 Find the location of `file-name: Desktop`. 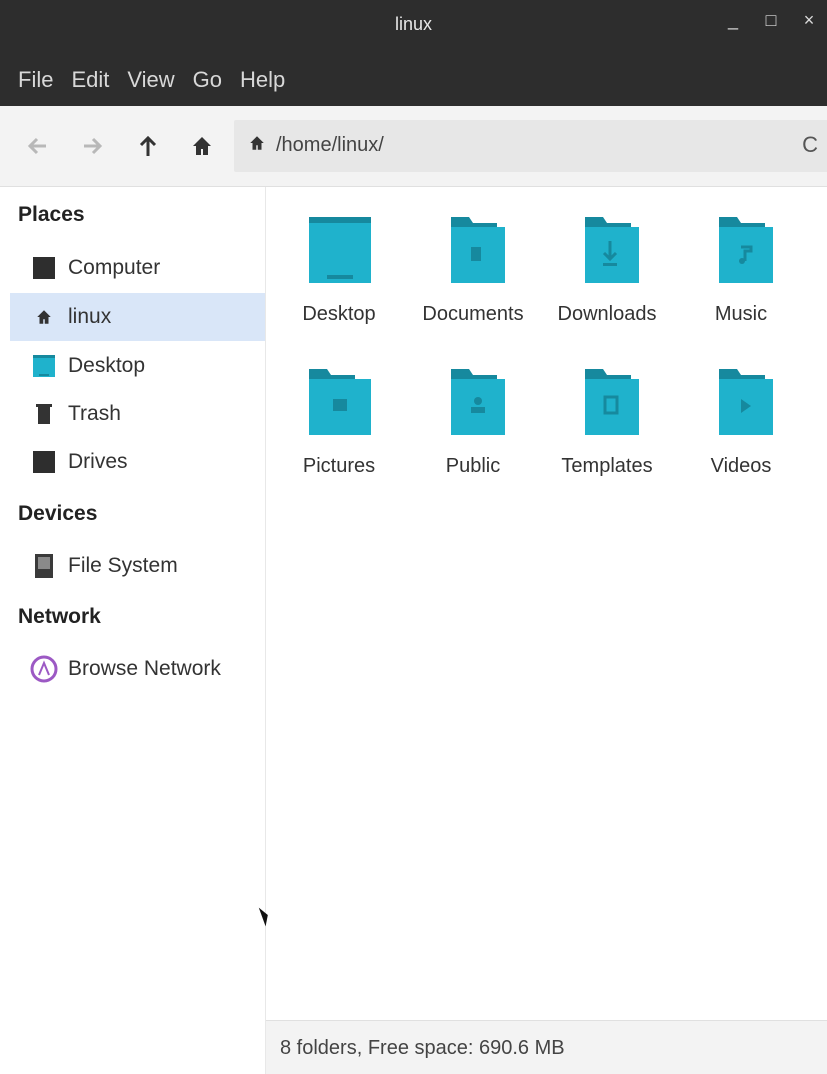

file-name: Desktop is located at coordinates (339, 314).